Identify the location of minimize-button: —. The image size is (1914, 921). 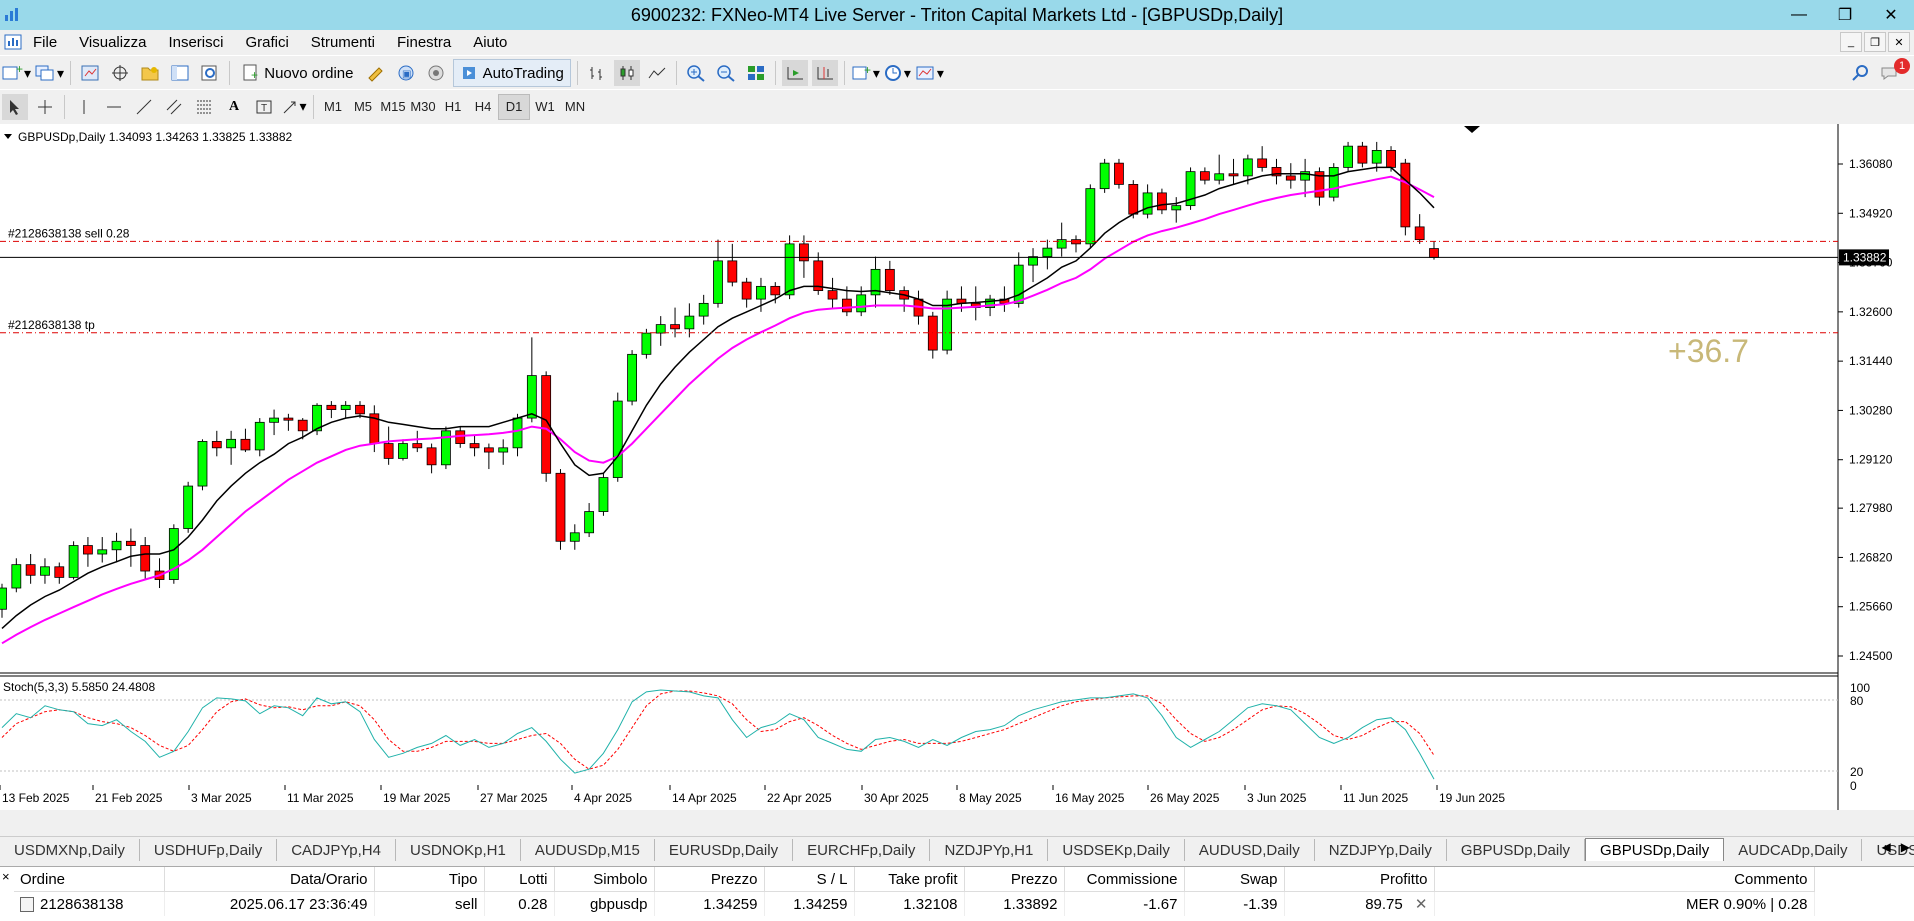
(1799, 15).